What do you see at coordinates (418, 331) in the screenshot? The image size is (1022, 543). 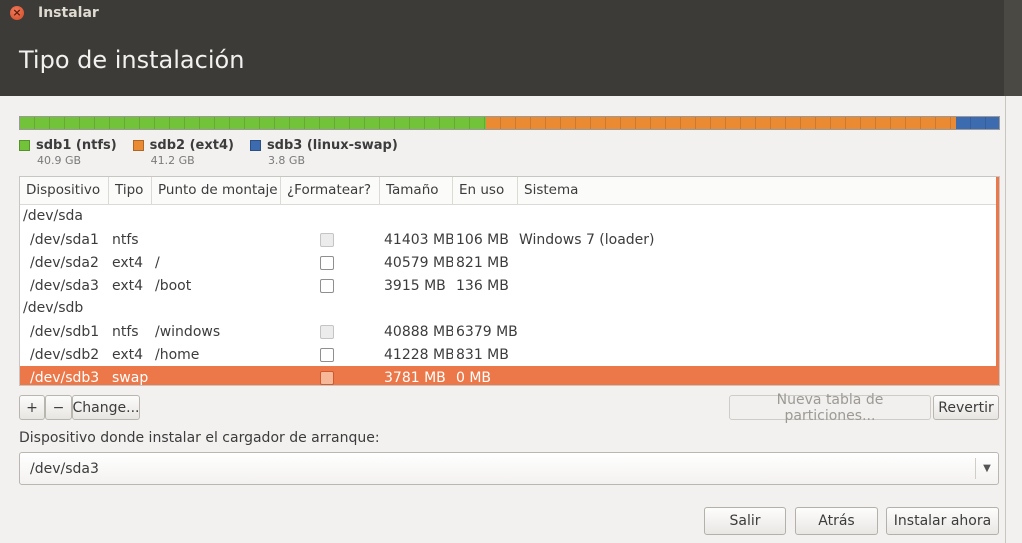 I see `cell-size: 40888 MB` at bounding box center [418, 331].